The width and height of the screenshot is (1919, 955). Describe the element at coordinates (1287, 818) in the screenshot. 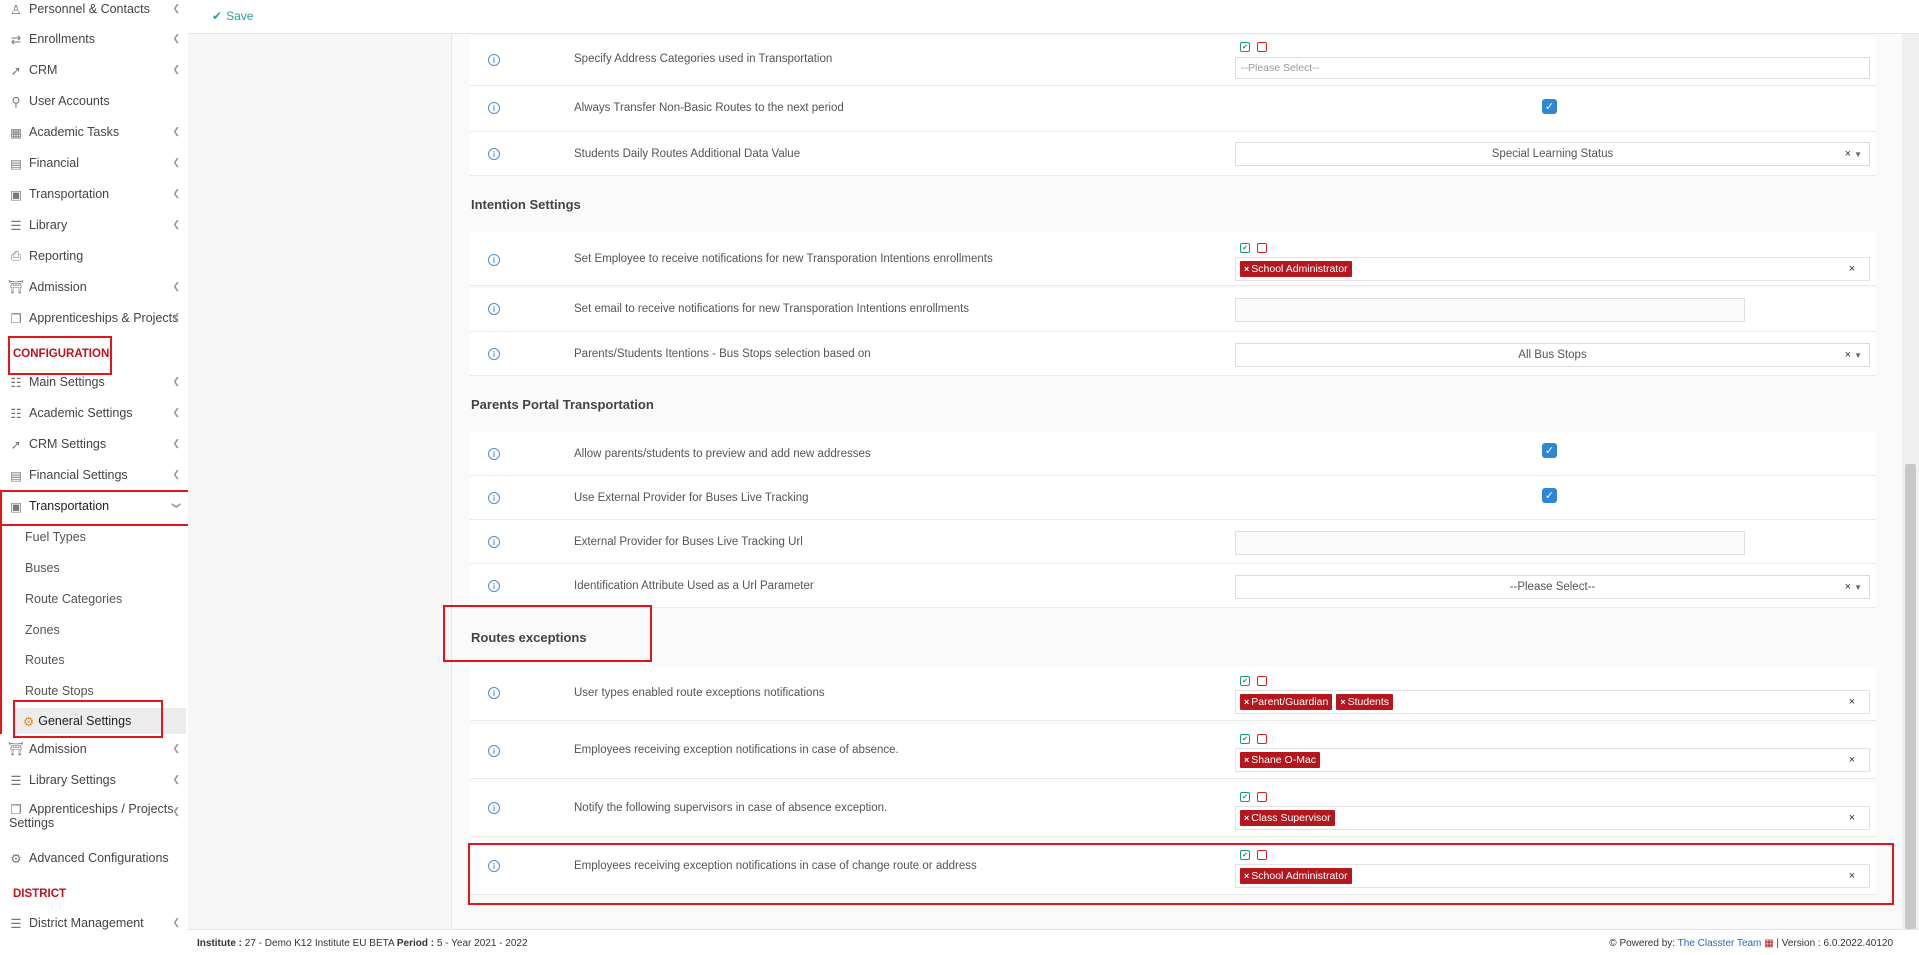

I see `tag-chip: × Class Supervisor` at that location.